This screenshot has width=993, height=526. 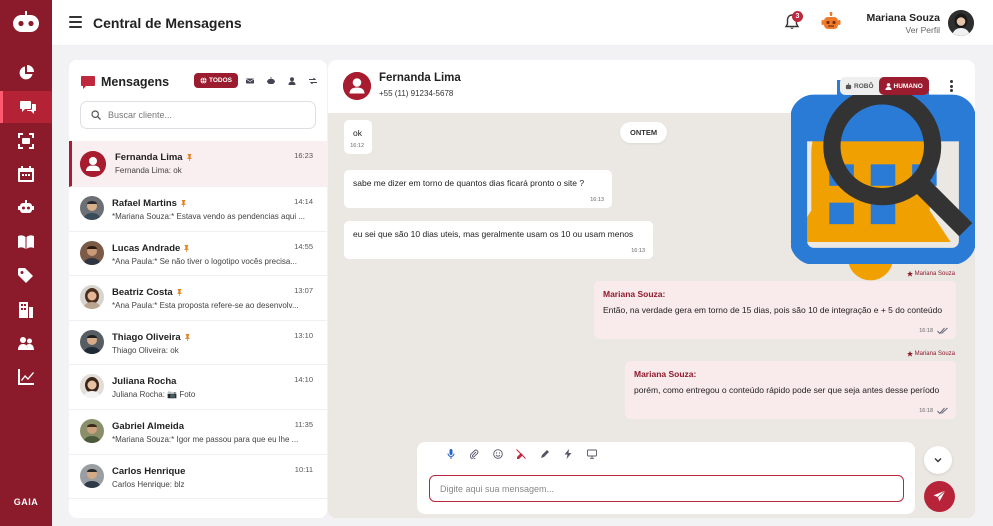 What do you see at coordinates (303, 246) in the screenshot?
I see `conversation-time: 14:55` at bounding box center [303, 246].